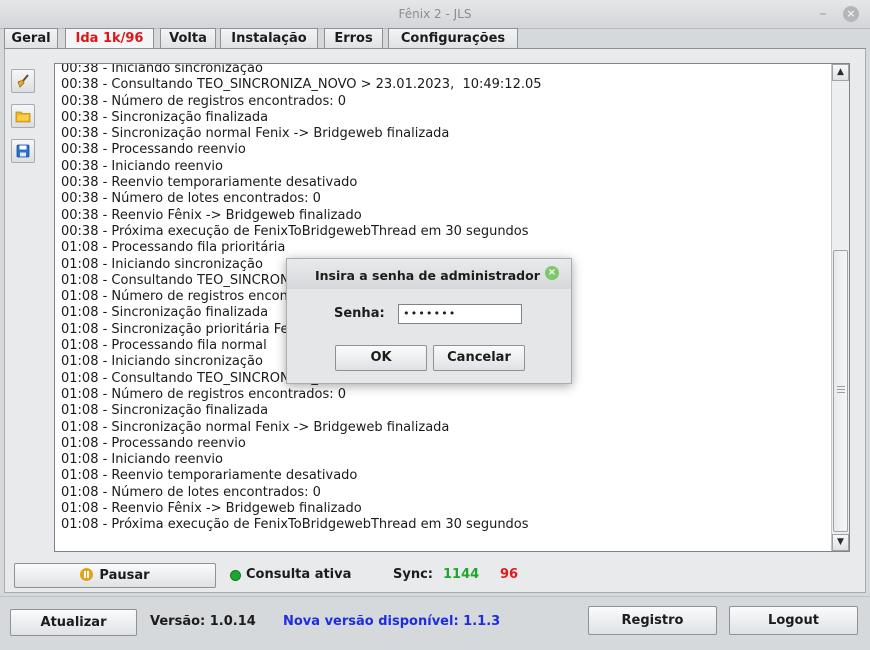  What do you see at coordinates (391, 621) in the screenshot?
I see `new-version-link: Nova versão disponível: 1.1.3` at bounding box center [391, 621].